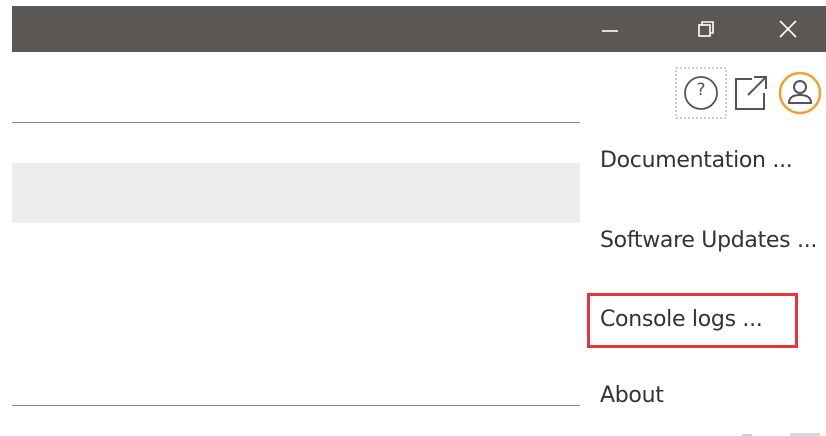 The height and width of the screenshot is (436, 826). I want to click on user-button, so click(800, 93).